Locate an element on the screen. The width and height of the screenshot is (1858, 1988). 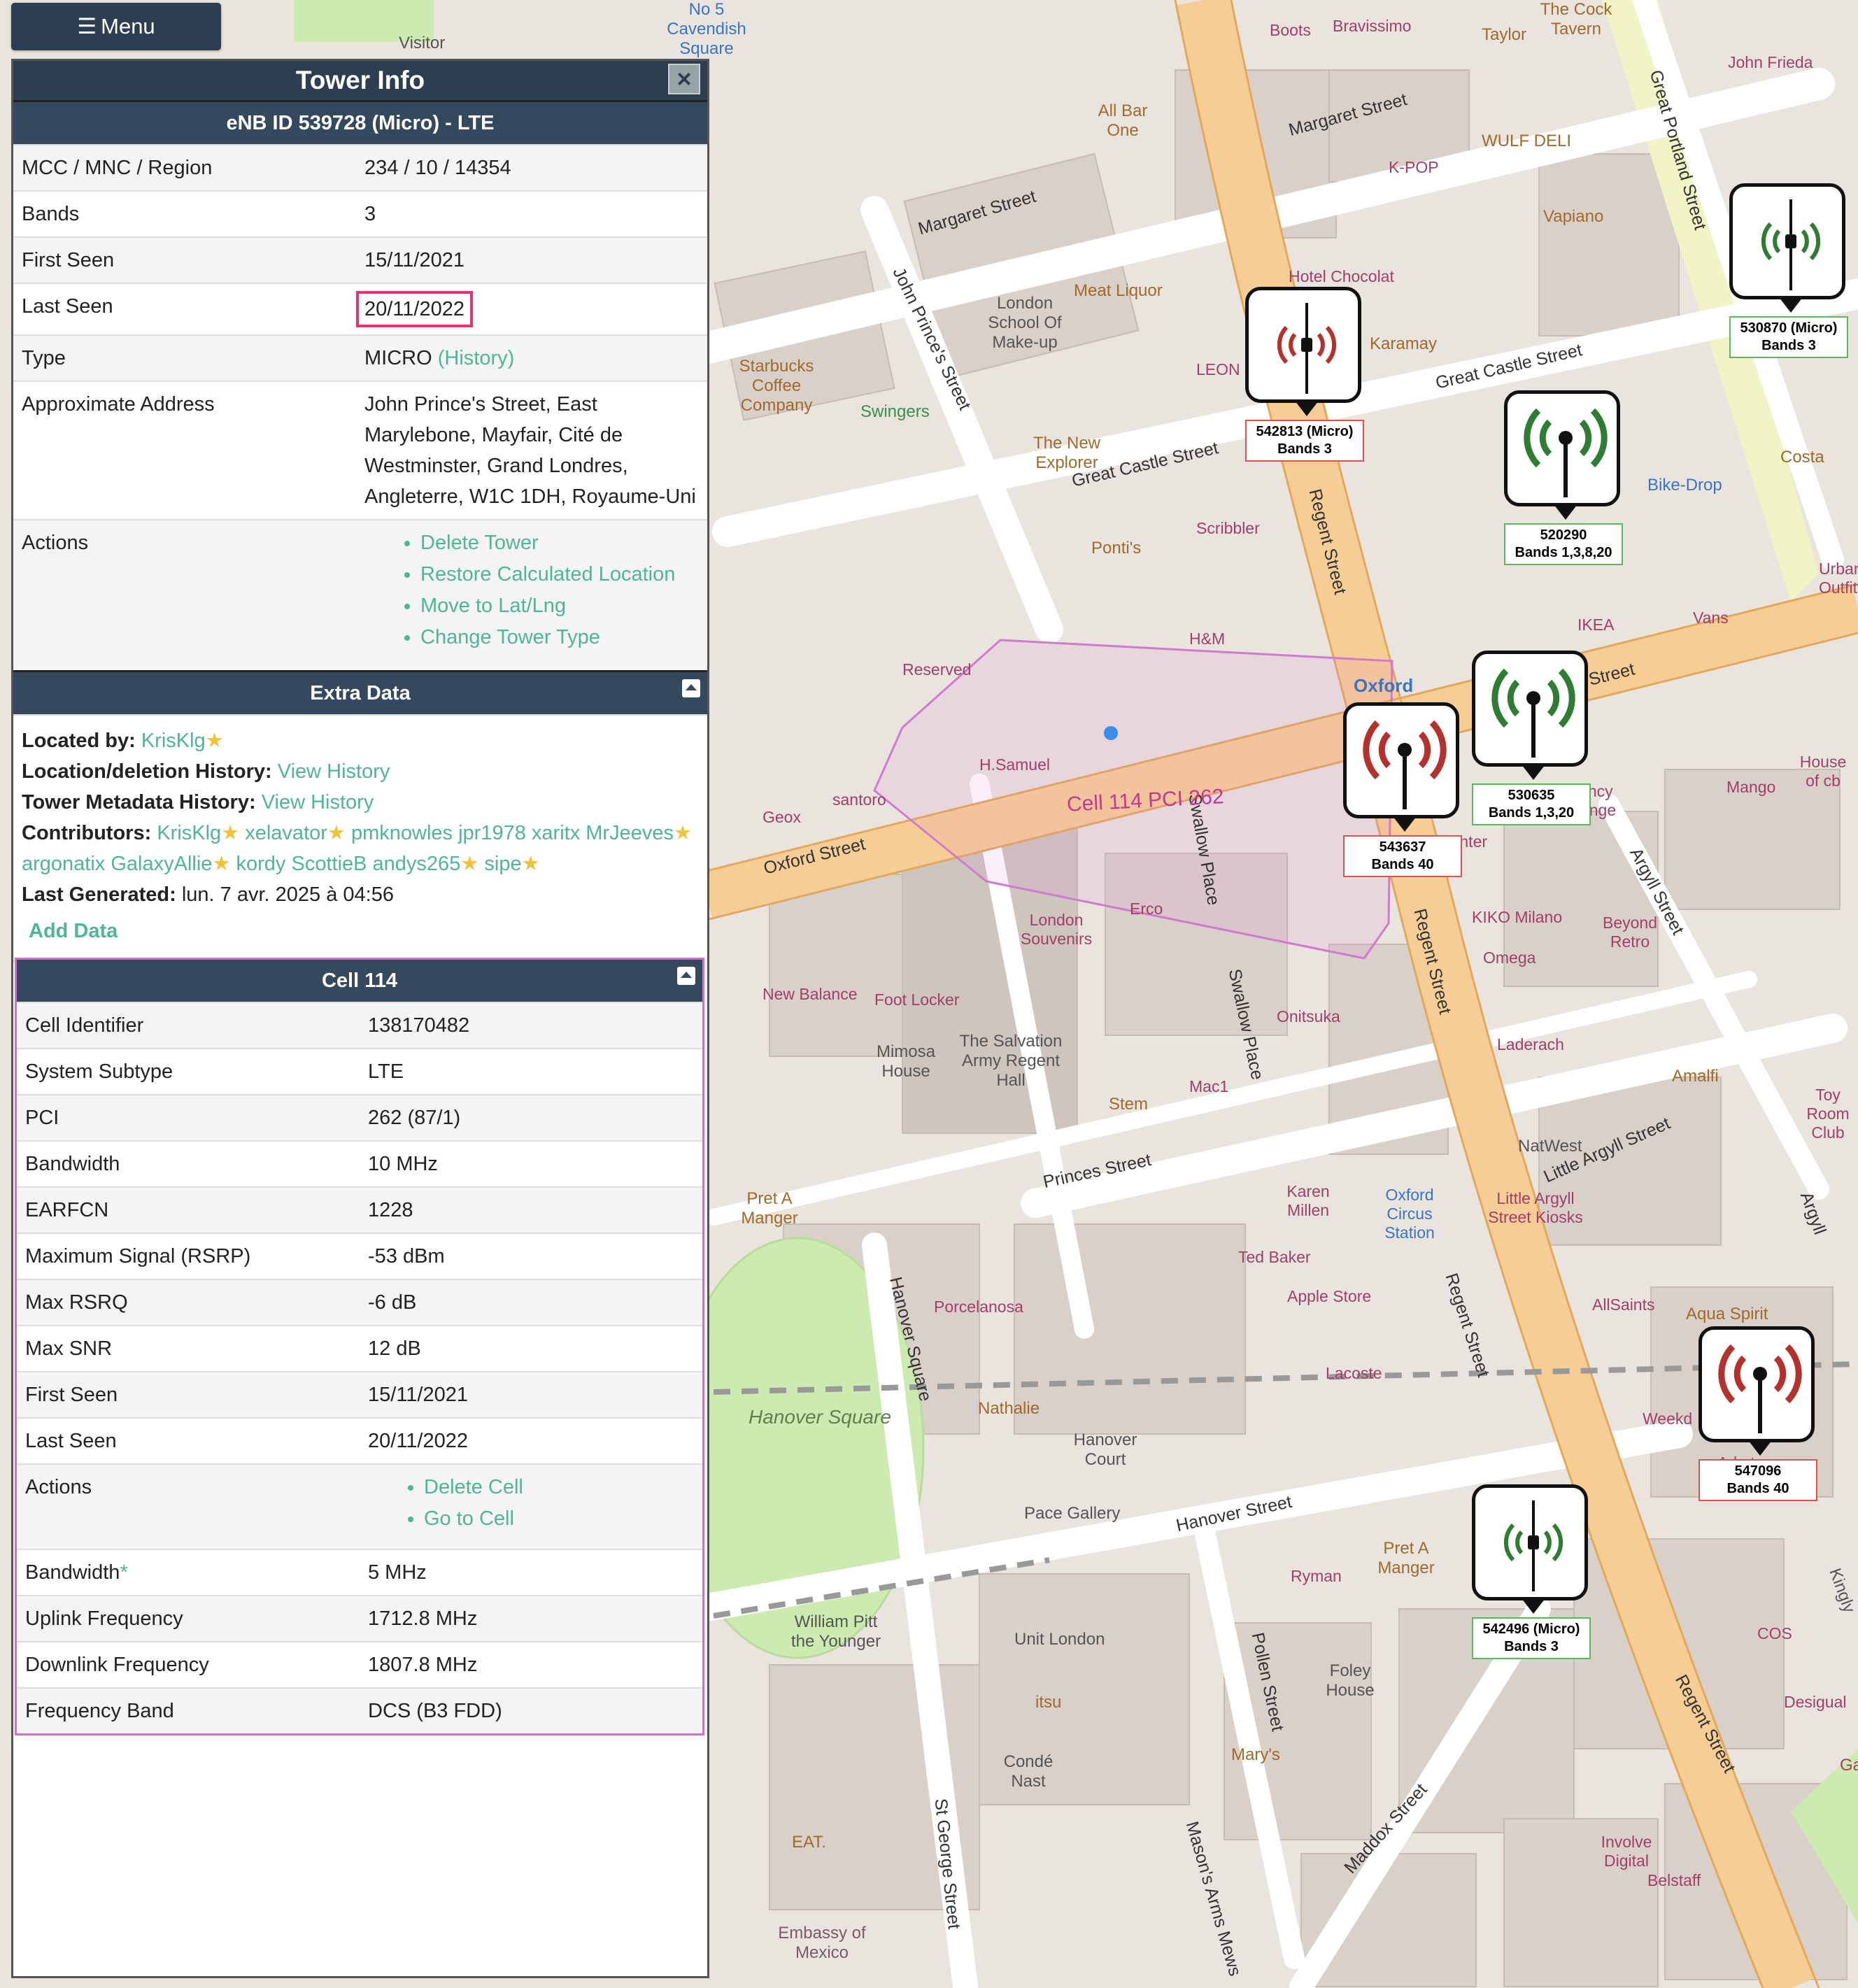
hamburger-icon: ☰ is located at coordinates (87, 26).